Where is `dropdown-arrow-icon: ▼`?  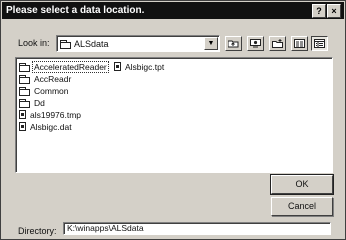 dropdown-arrow-icon: ▼ is located at coordinates (211, 43).